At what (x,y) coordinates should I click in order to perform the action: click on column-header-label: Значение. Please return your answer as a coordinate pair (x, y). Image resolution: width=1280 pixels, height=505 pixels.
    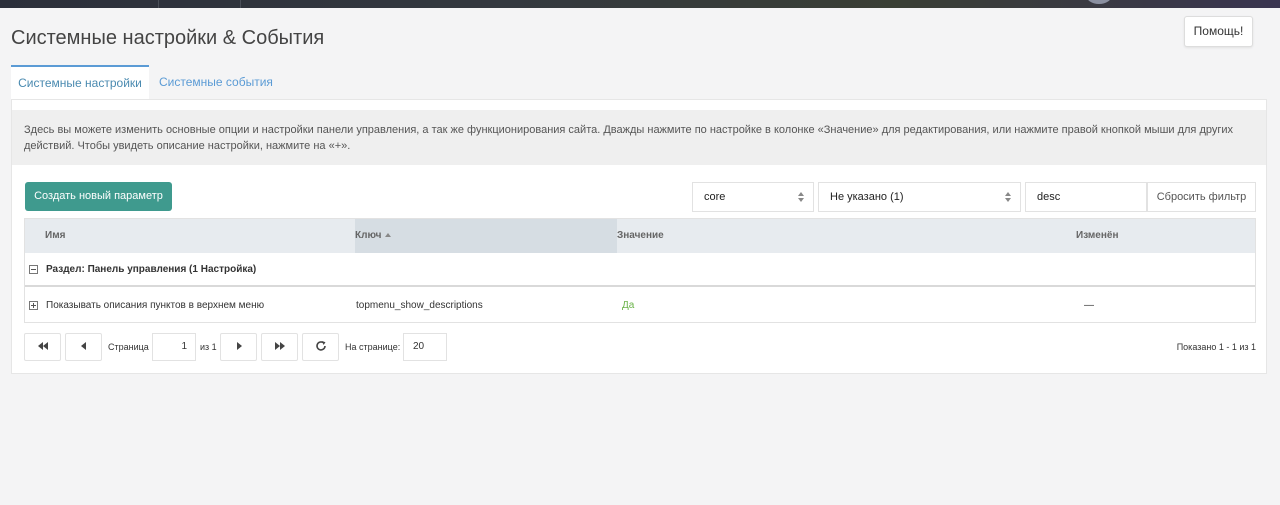
    Looking at the image, I should click on (640, 235).